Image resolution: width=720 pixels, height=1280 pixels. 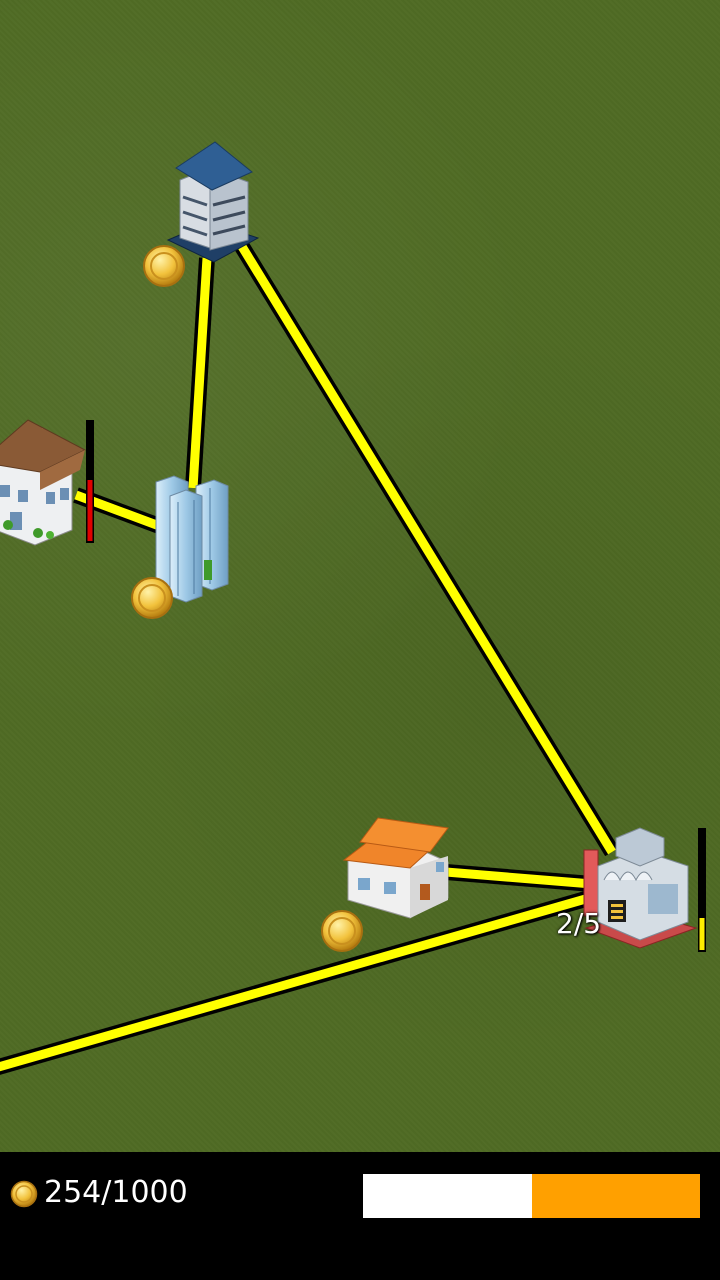 I want to click on level-progress-fill, so click(x=447, y=1196).